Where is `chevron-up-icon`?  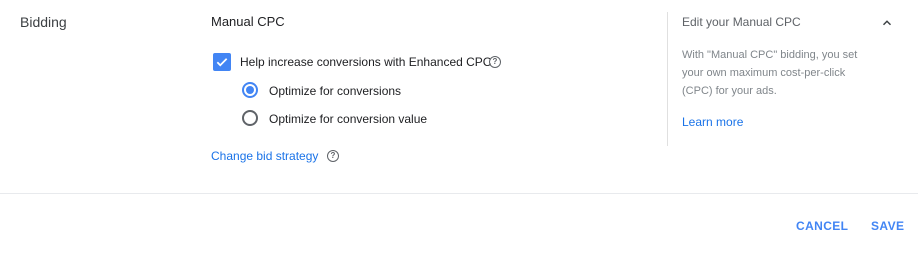 chevron-up-icon is located at coordinates (887, 23).